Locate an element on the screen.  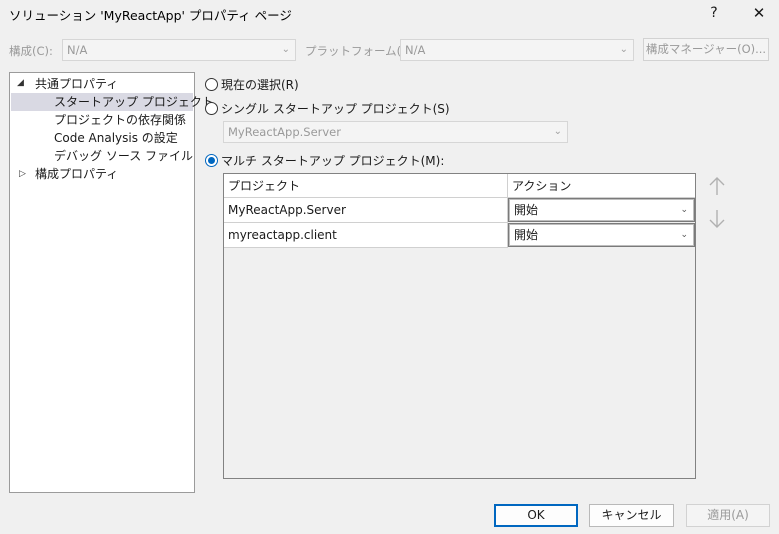
arrow-up-icon is located at coordinates (717, 186).